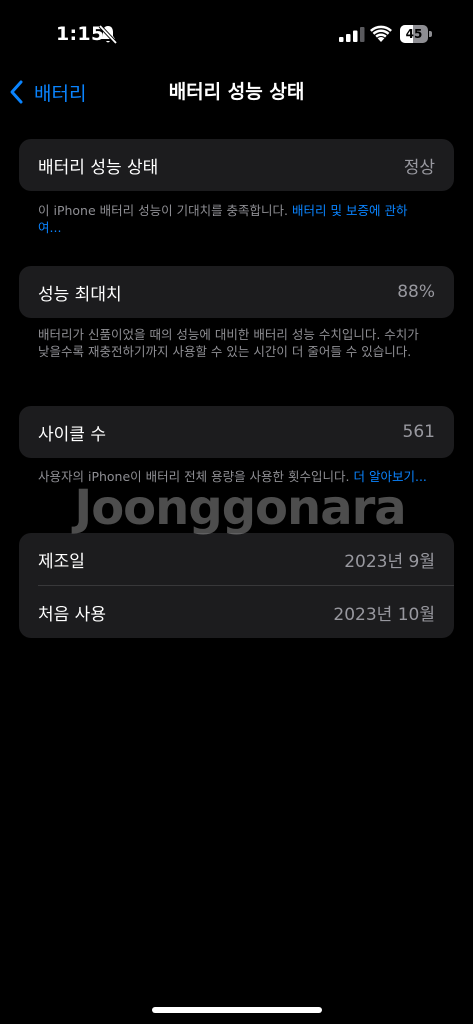 This screenshot has width=473, height=1024. What do you see at coordinates (108, 34) in the screenshot?
I see `bell-slash-icon` at bounding box center [108, 34].